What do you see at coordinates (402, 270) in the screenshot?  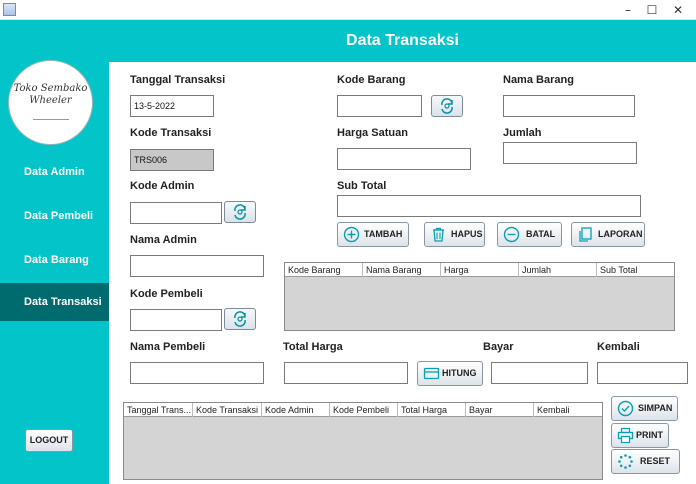 I see `column-header-nama-barang: Nama Barang` at bounding box center [402, 270].